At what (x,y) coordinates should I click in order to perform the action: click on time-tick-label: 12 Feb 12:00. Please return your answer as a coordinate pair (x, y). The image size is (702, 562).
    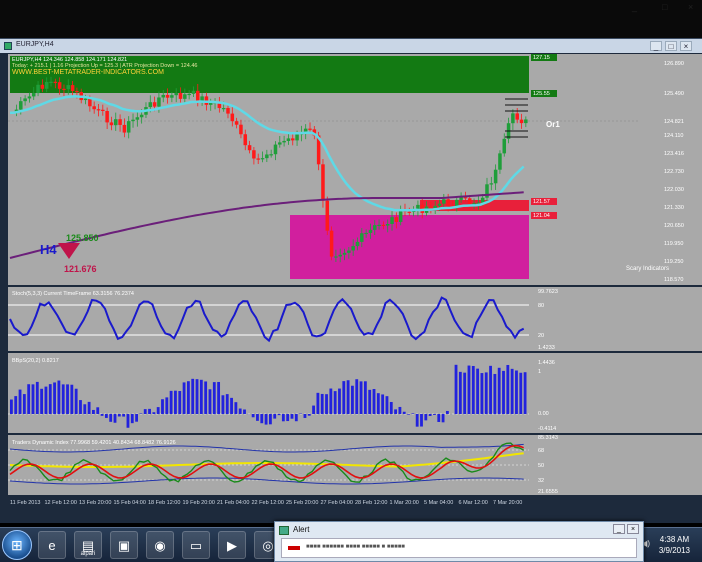
    Looking at the image, I should click on (61, 503).